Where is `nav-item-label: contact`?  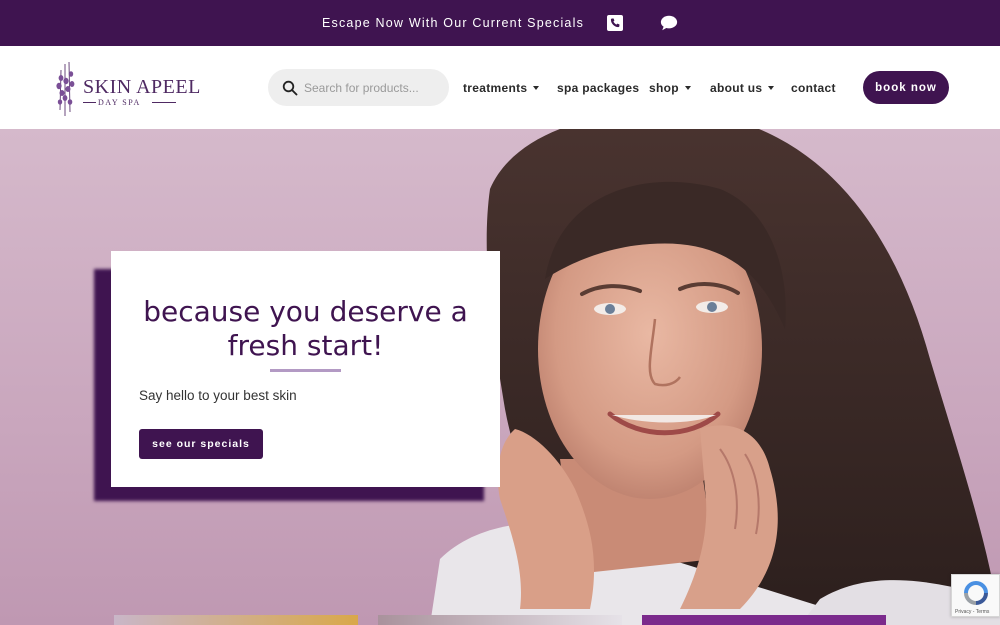
nav-item-label: contact is located at coordinates (813, 88).